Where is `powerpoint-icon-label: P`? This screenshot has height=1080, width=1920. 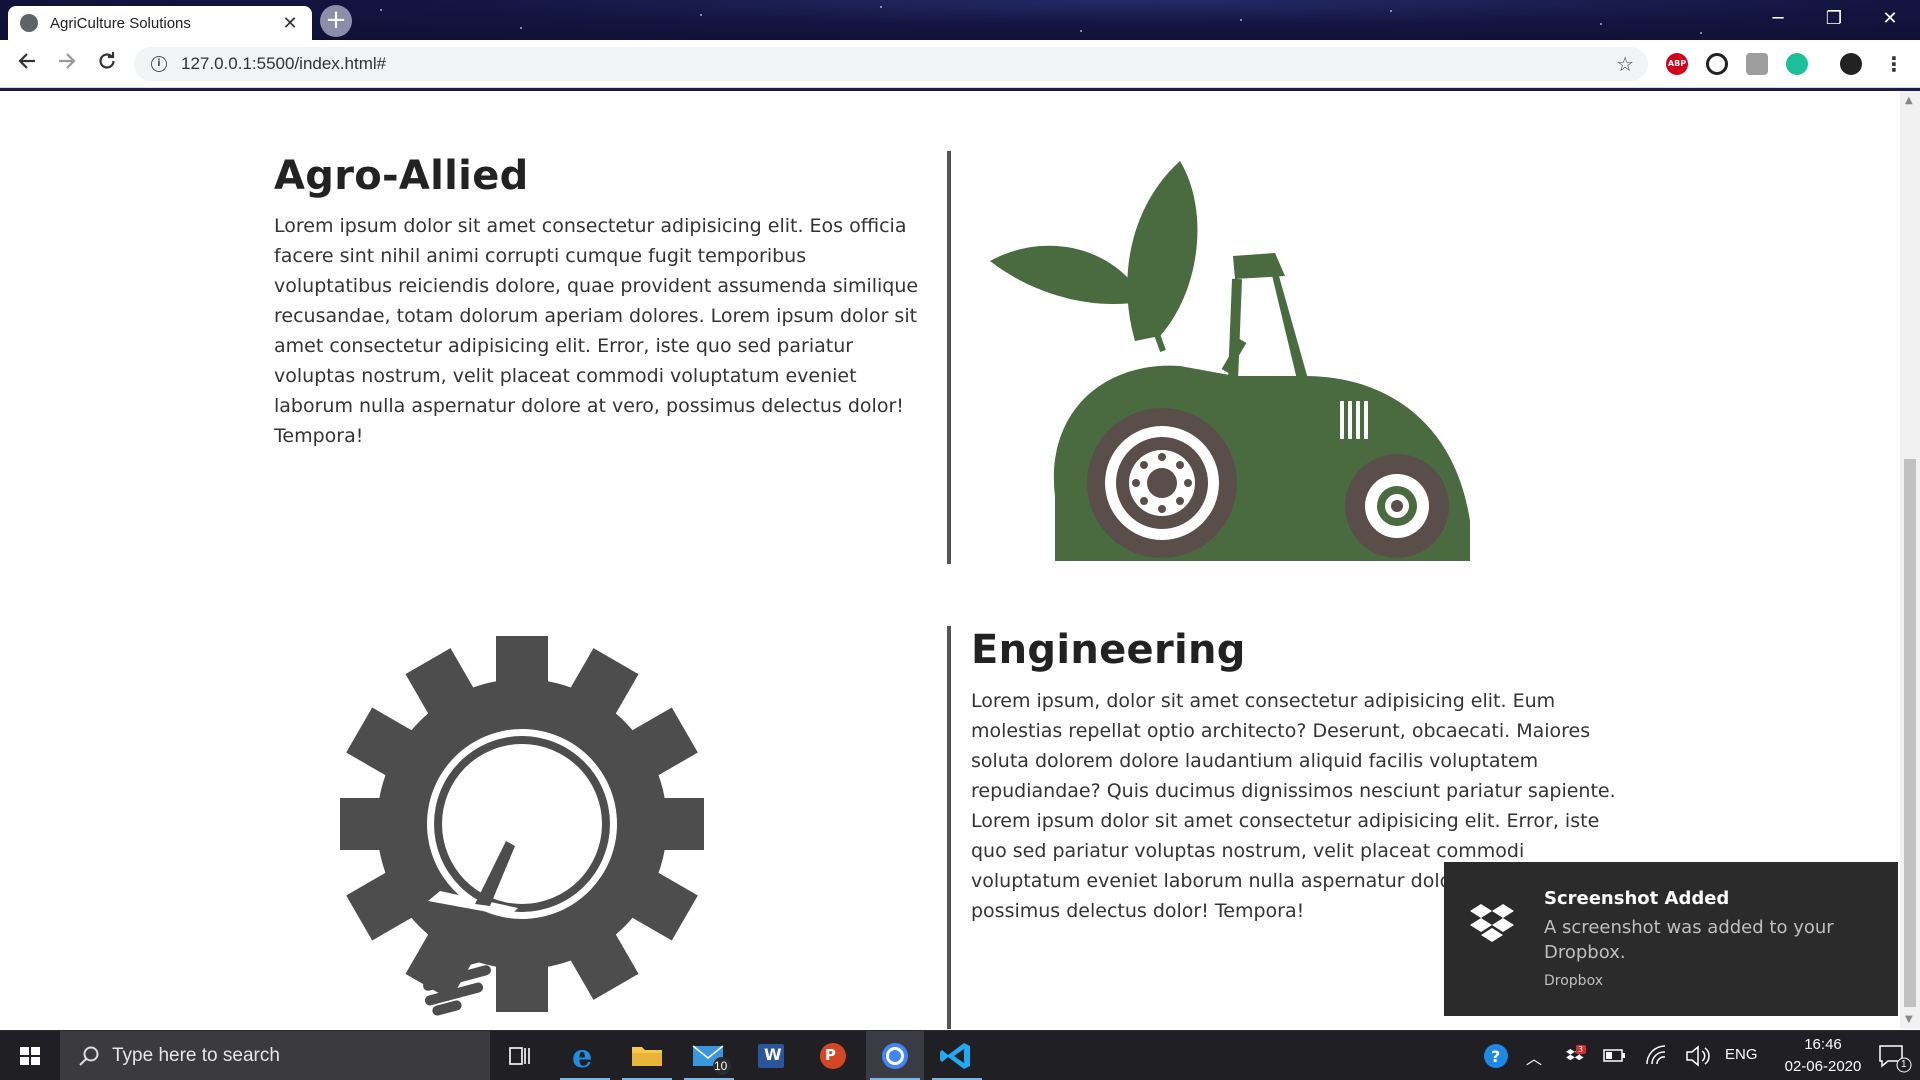 powerpoint-icon-label: P is located at coordinates (830, 1055).